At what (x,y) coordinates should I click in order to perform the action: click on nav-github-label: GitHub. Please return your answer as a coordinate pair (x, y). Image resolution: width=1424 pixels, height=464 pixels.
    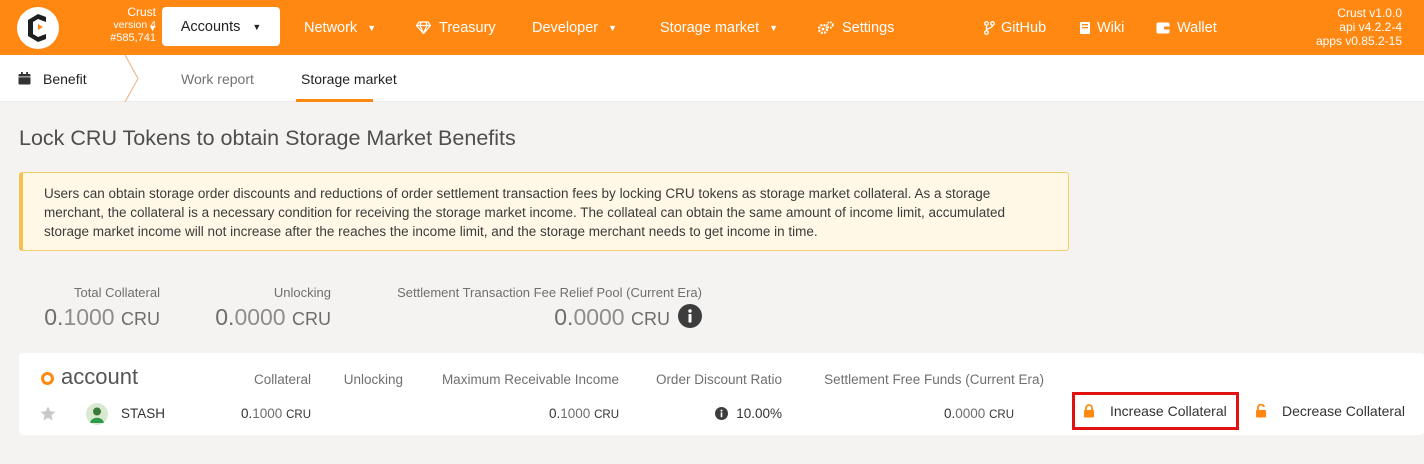
    Looking at the image, I should click on (1024, 27).